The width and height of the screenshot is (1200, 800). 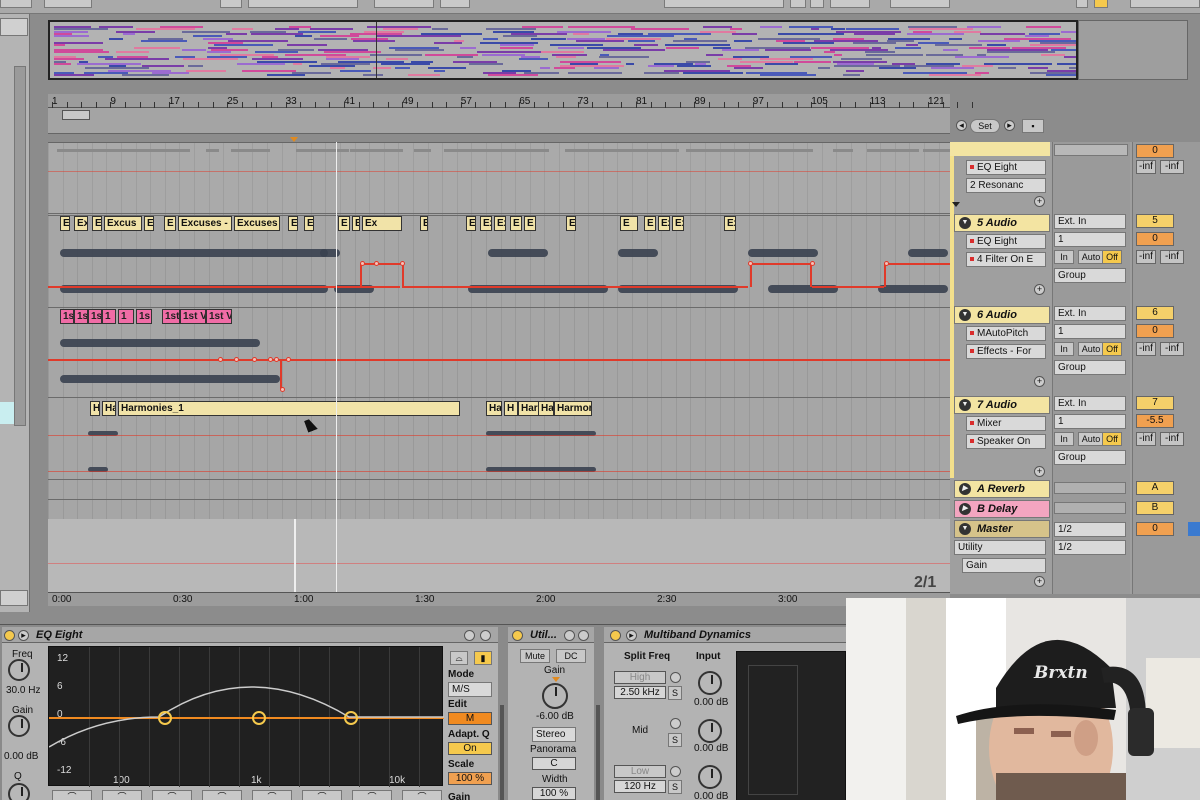 What do you see at coordinates (1006, 333) in the screenshot?
I see `device-chain-item: MAutoPitch` at bounding box center [1006, 333].